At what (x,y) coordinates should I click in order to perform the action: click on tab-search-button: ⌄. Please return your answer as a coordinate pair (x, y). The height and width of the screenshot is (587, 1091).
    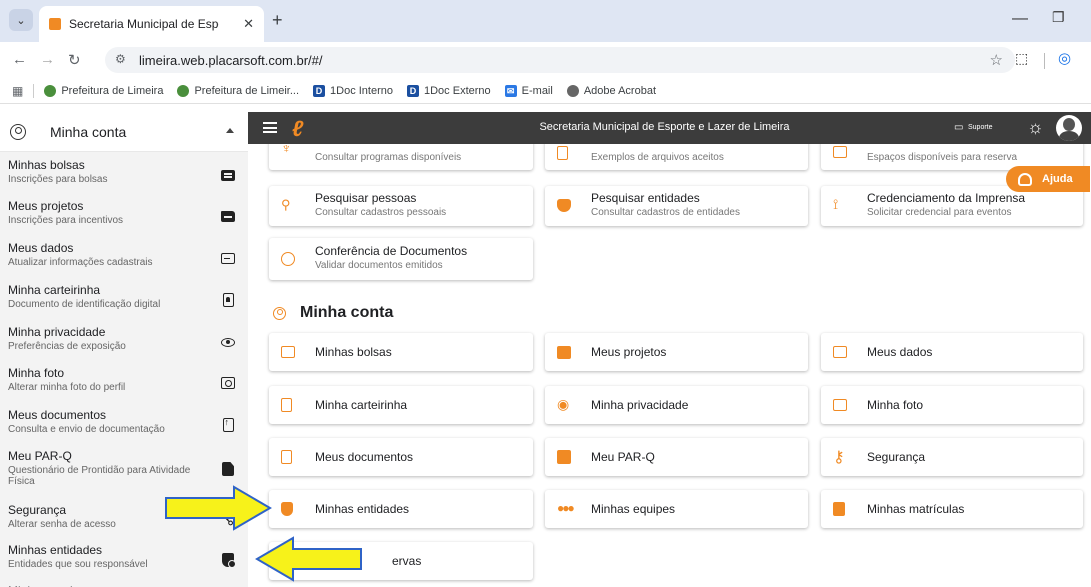
    Looking at the image, I should click on (21, 20).